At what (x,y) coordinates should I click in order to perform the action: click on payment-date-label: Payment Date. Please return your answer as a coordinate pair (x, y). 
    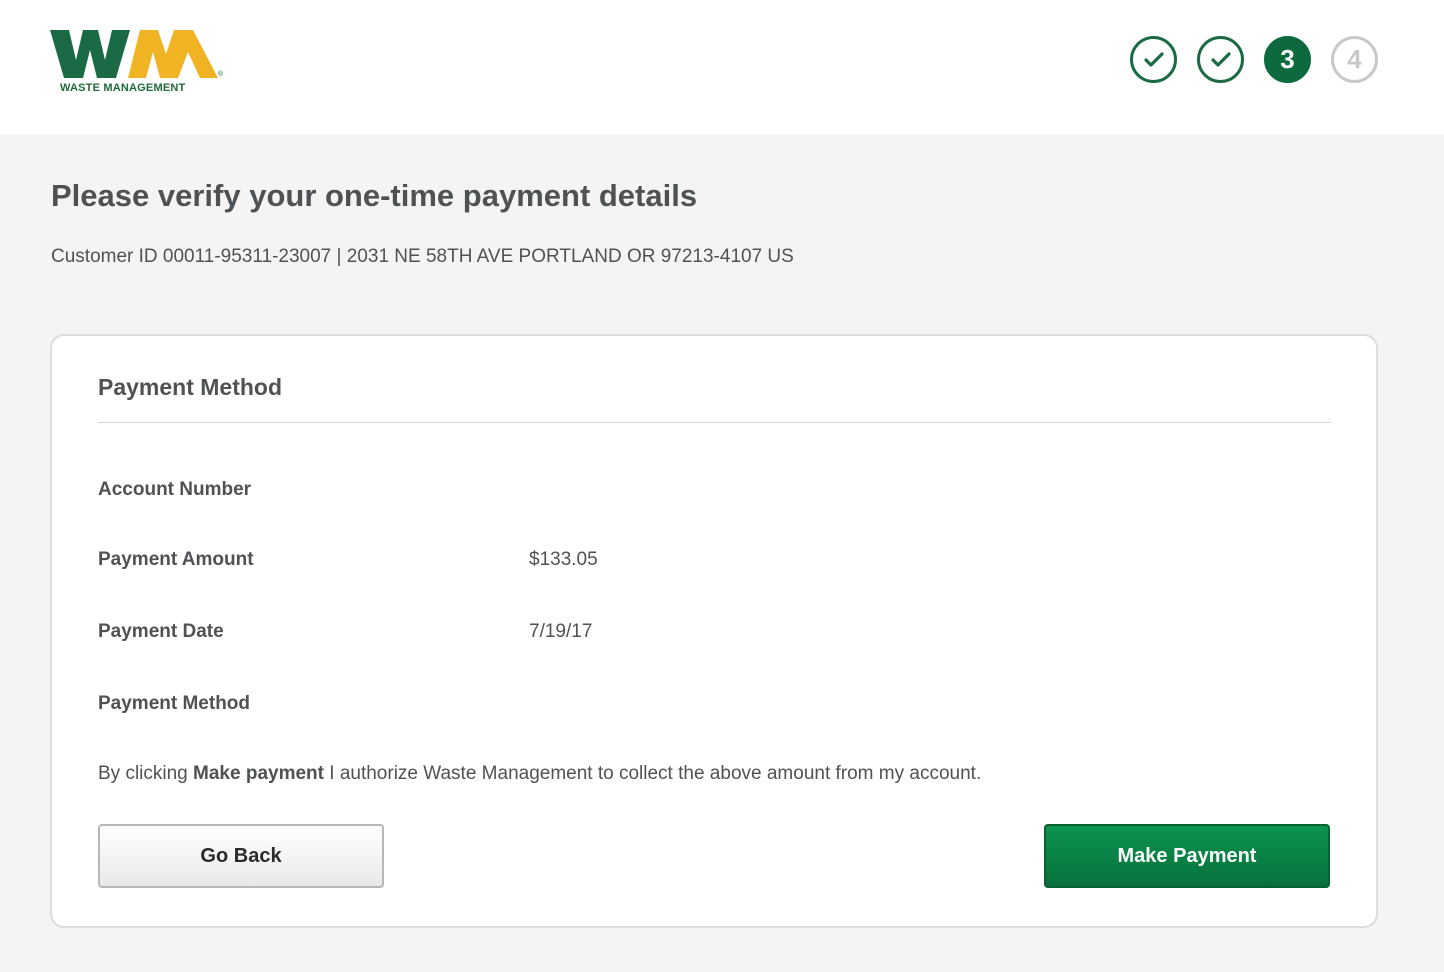
    Looking at the image, I should click on (161, 631).